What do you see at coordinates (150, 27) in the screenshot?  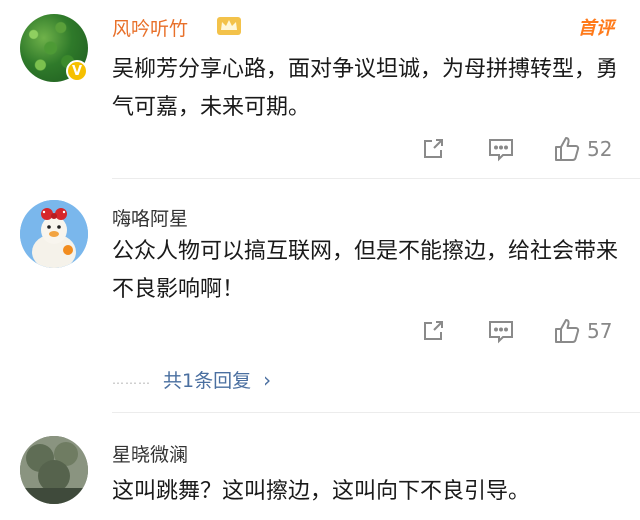 I see `username: 风吟听竹` at bounding box center [150, 27].